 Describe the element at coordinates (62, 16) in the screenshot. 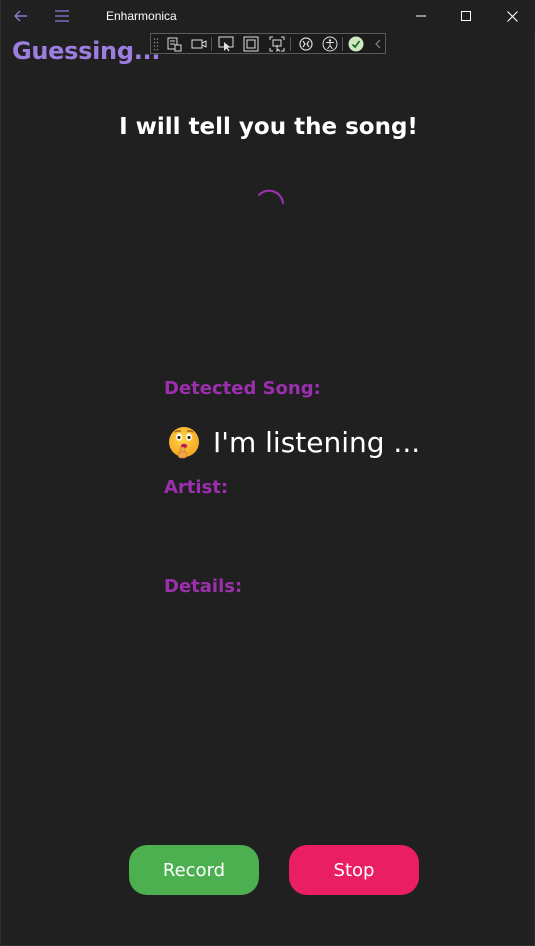

I see `hamburger-menu-icon` at that location.